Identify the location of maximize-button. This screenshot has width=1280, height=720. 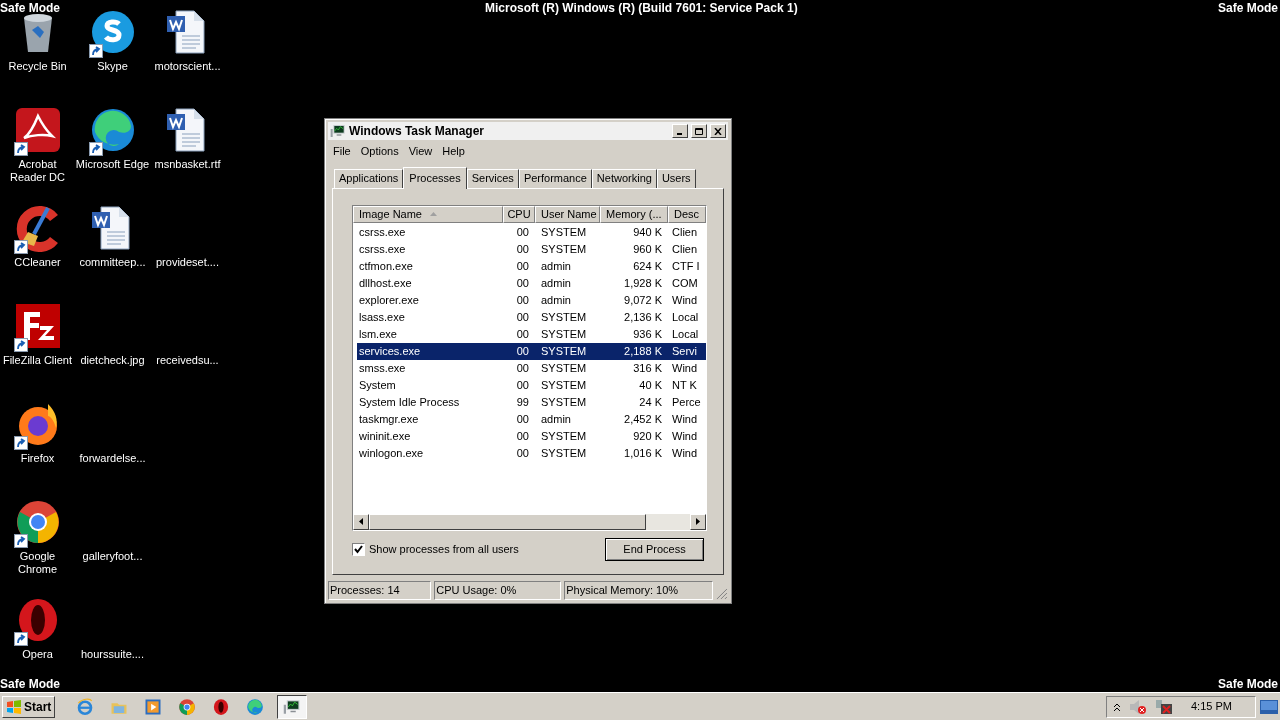
(699, 131).